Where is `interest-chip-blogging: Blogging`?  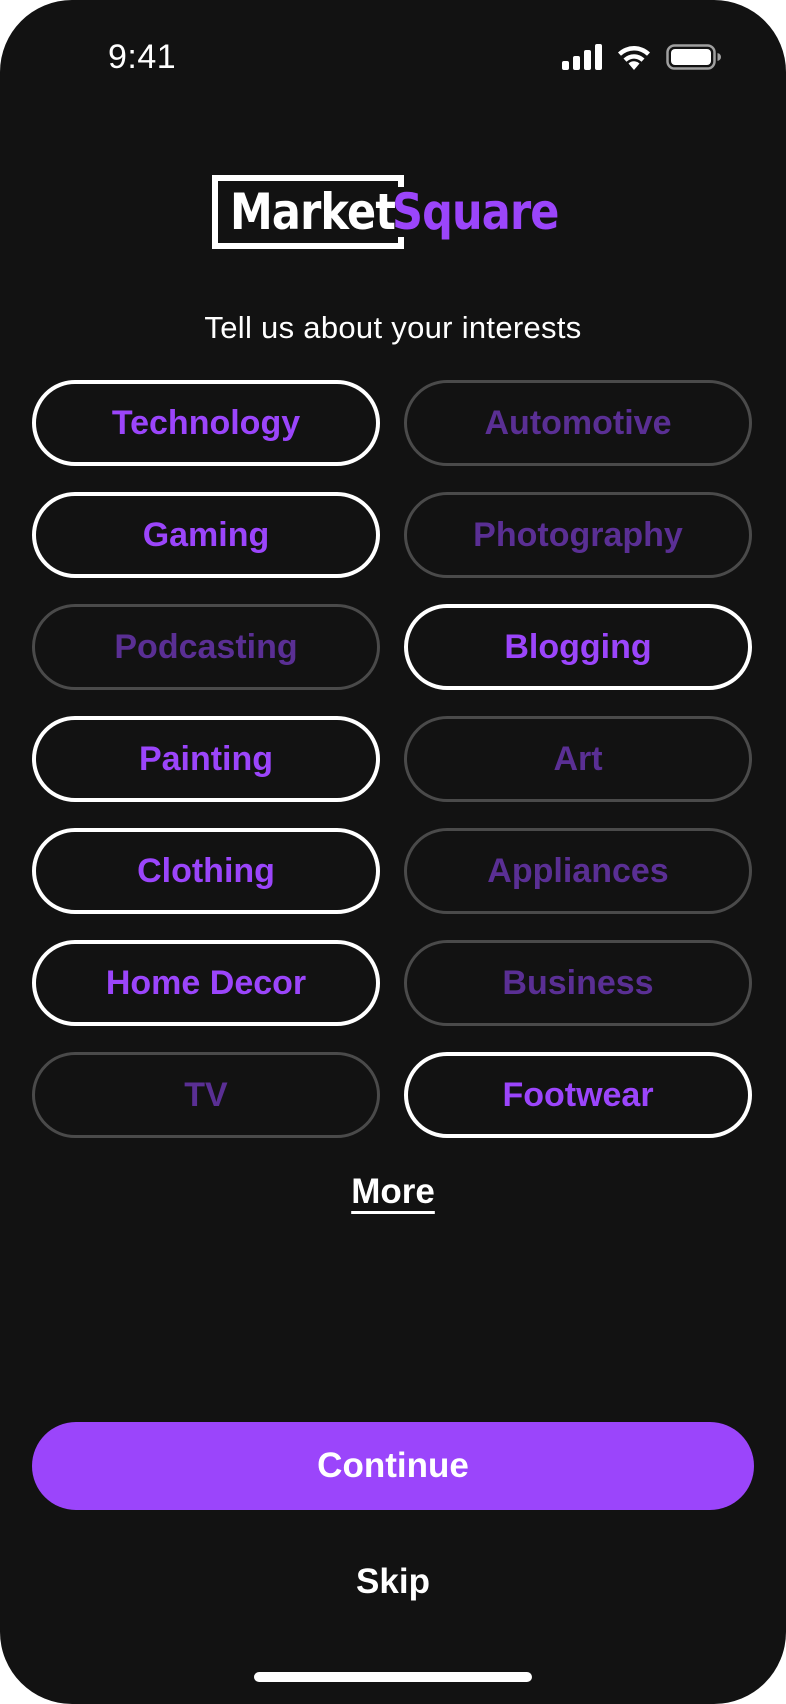 interest-chip-blogging: Blogging is located at coordinates (578, 647).